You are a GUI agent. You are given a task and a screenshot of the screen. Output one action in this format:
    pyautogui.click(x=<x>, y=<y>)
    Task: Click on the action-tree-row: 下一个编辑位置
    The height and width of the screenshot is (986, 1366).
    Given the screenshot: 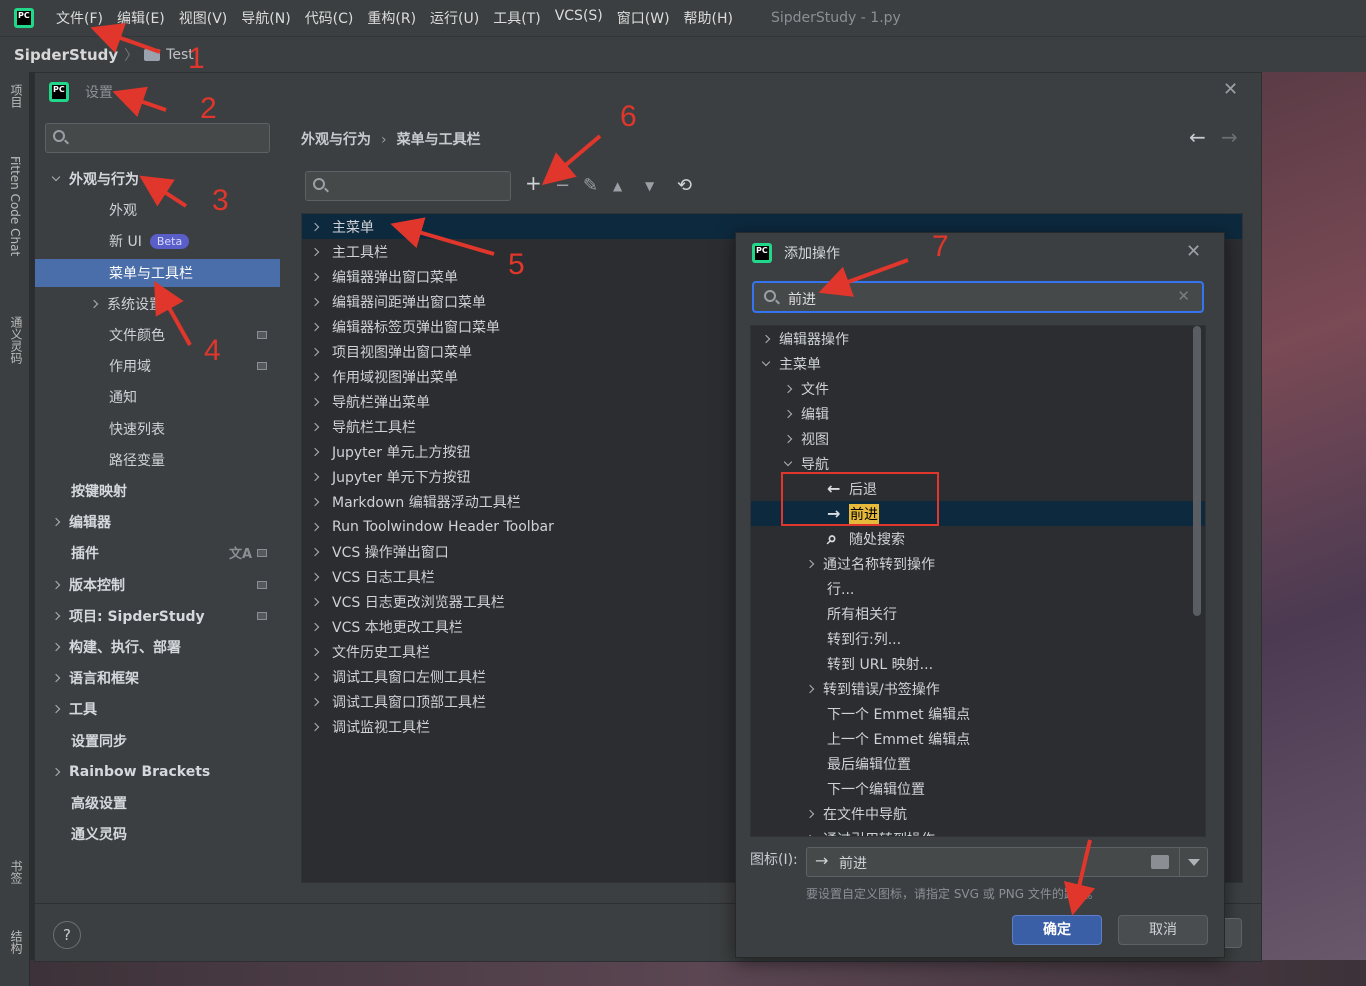 What is the action you would take?
    pyautogui.click(x=978, y=788)
    